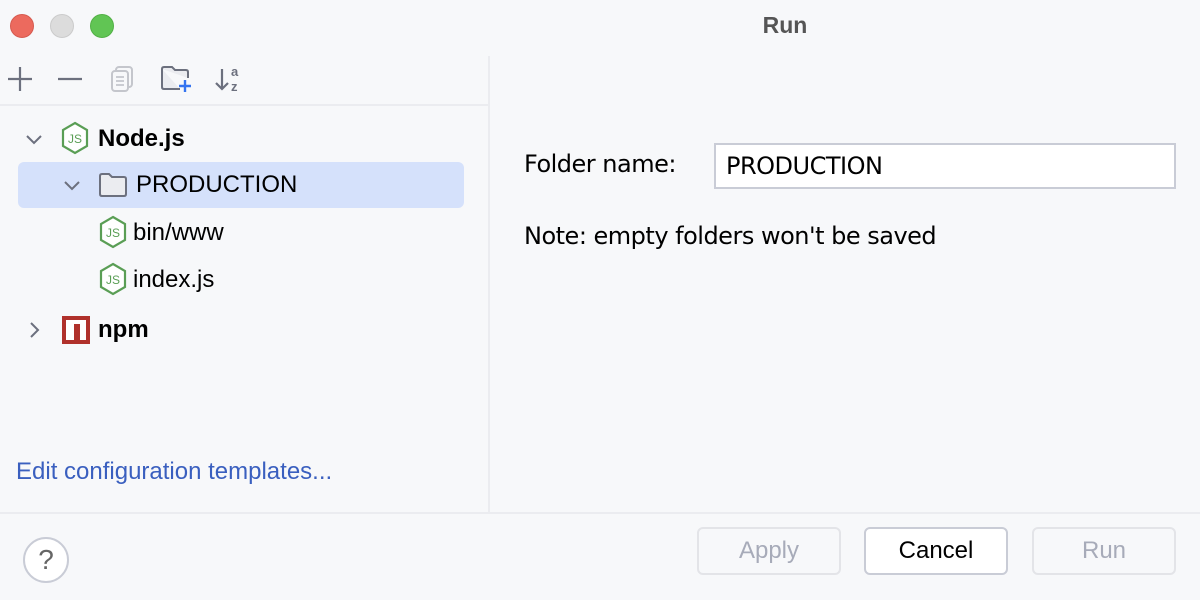 The width and height of the screenshot is (1200, 600). Describe the element at coordinates (244, 105) in the screenshot. I see `toolbar-divider` at that location.